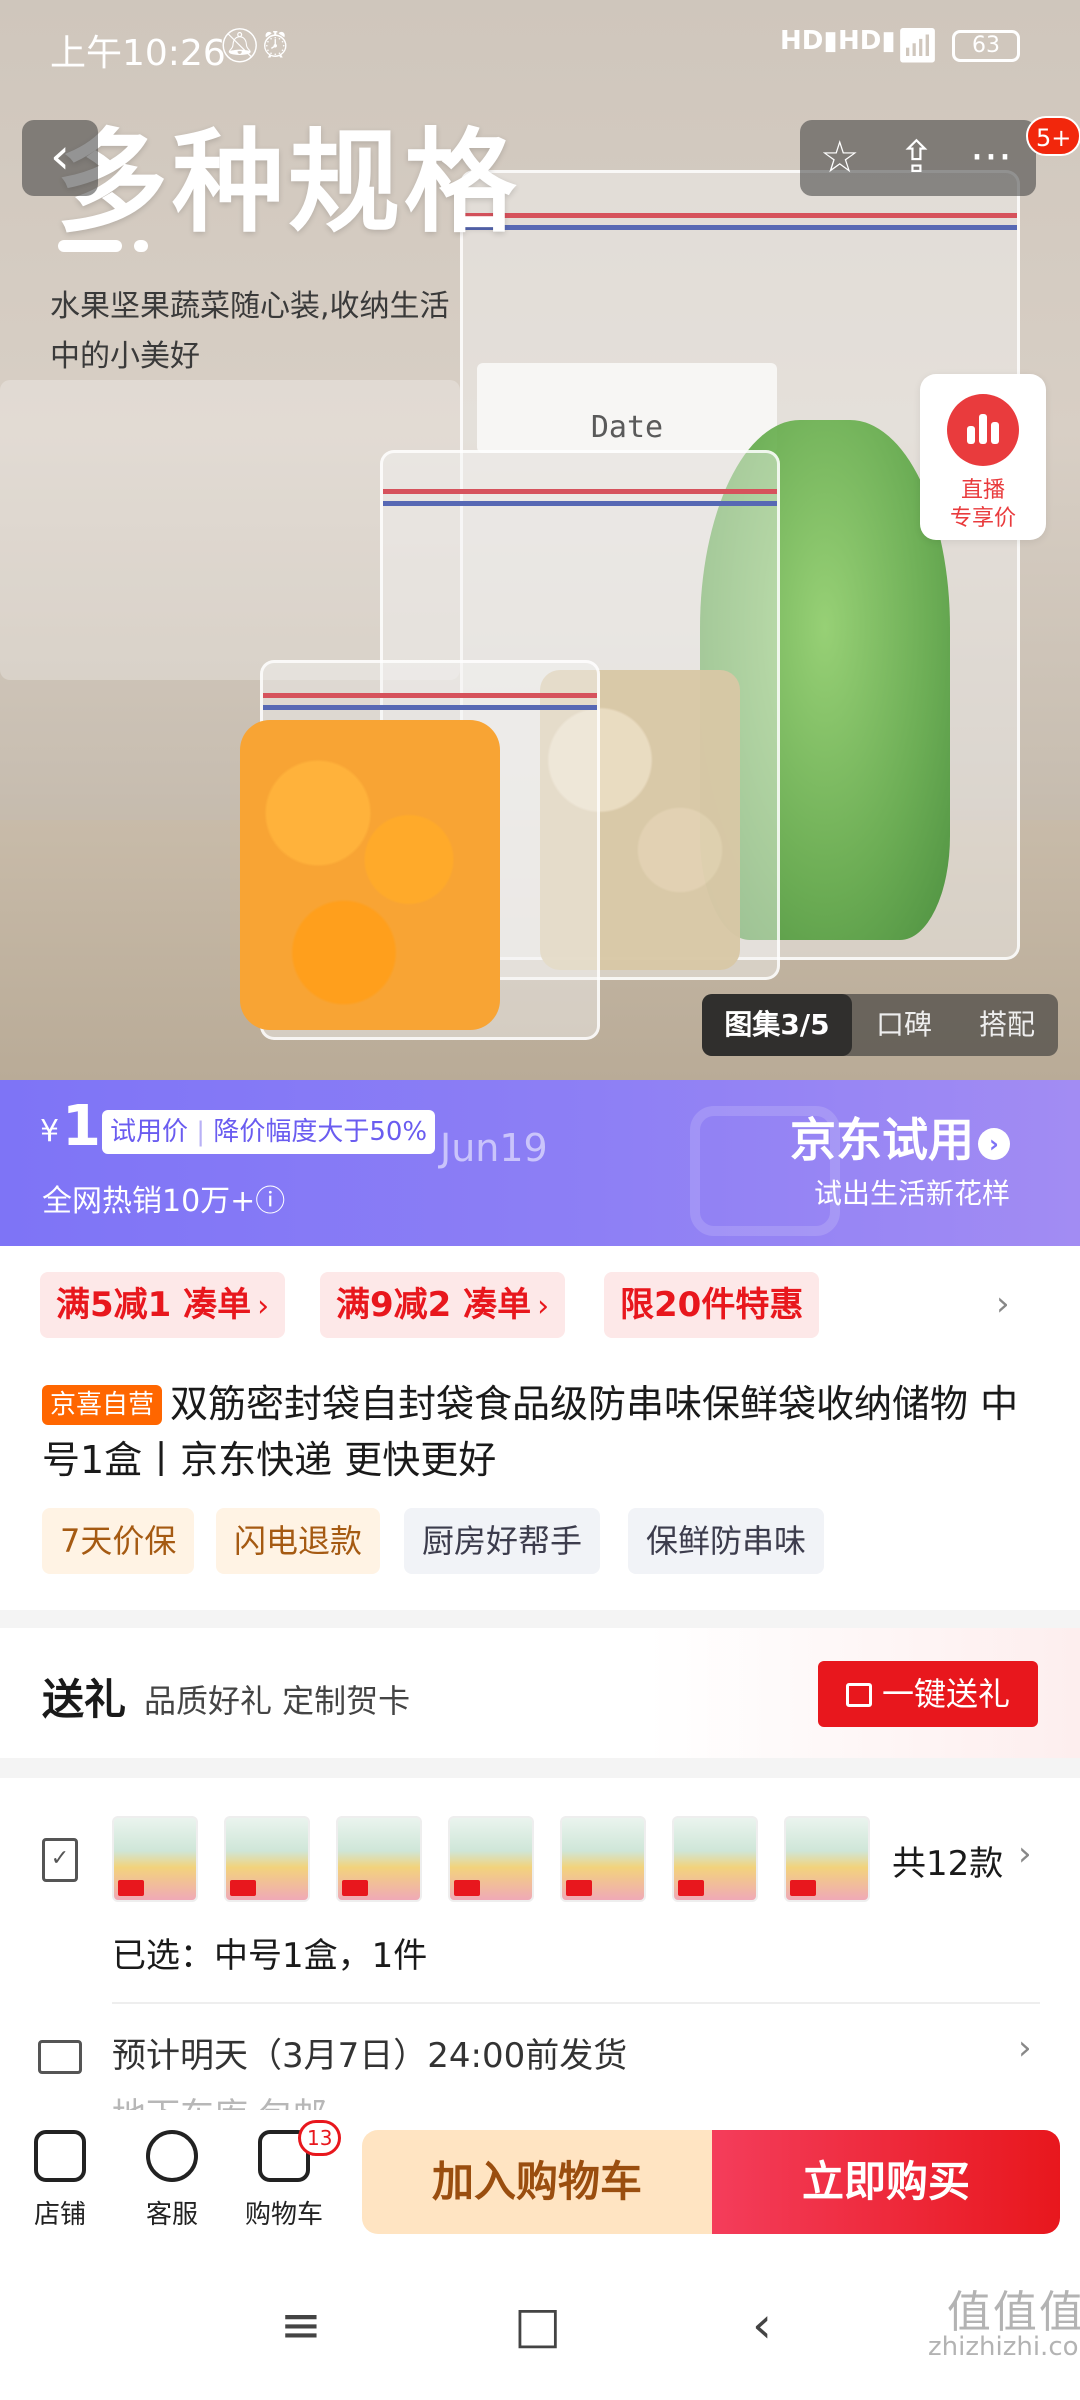 Image resolution: width=1080 pixels, height=2400 pixels. What do you see at coordinates (149, 1132) in the screenshot?
I see `trial-price-label: 试用价` at bounding box center [149, 1132].